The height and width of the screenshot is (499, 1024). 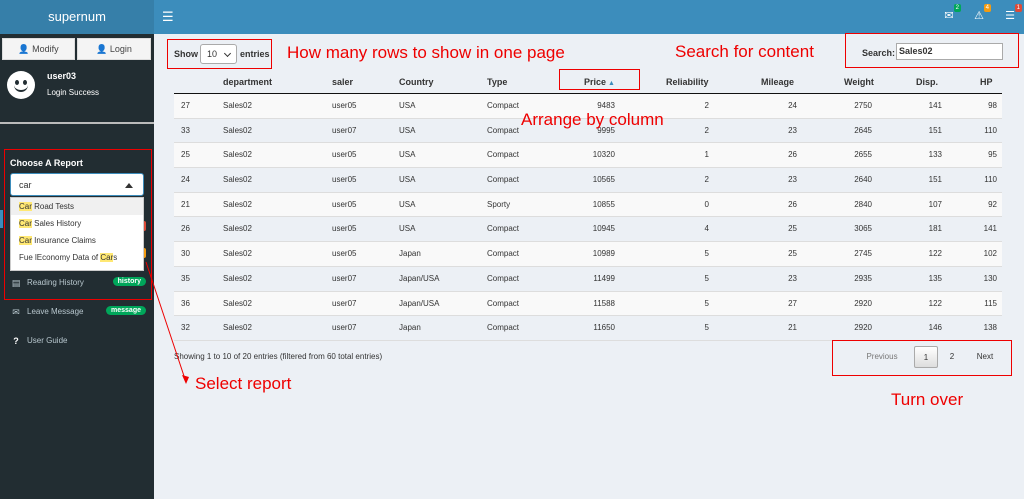 What do you see at coordinates (863, 254) in the screenshot?
I see `table-cell: 2745` at bounding box center [863, 254].